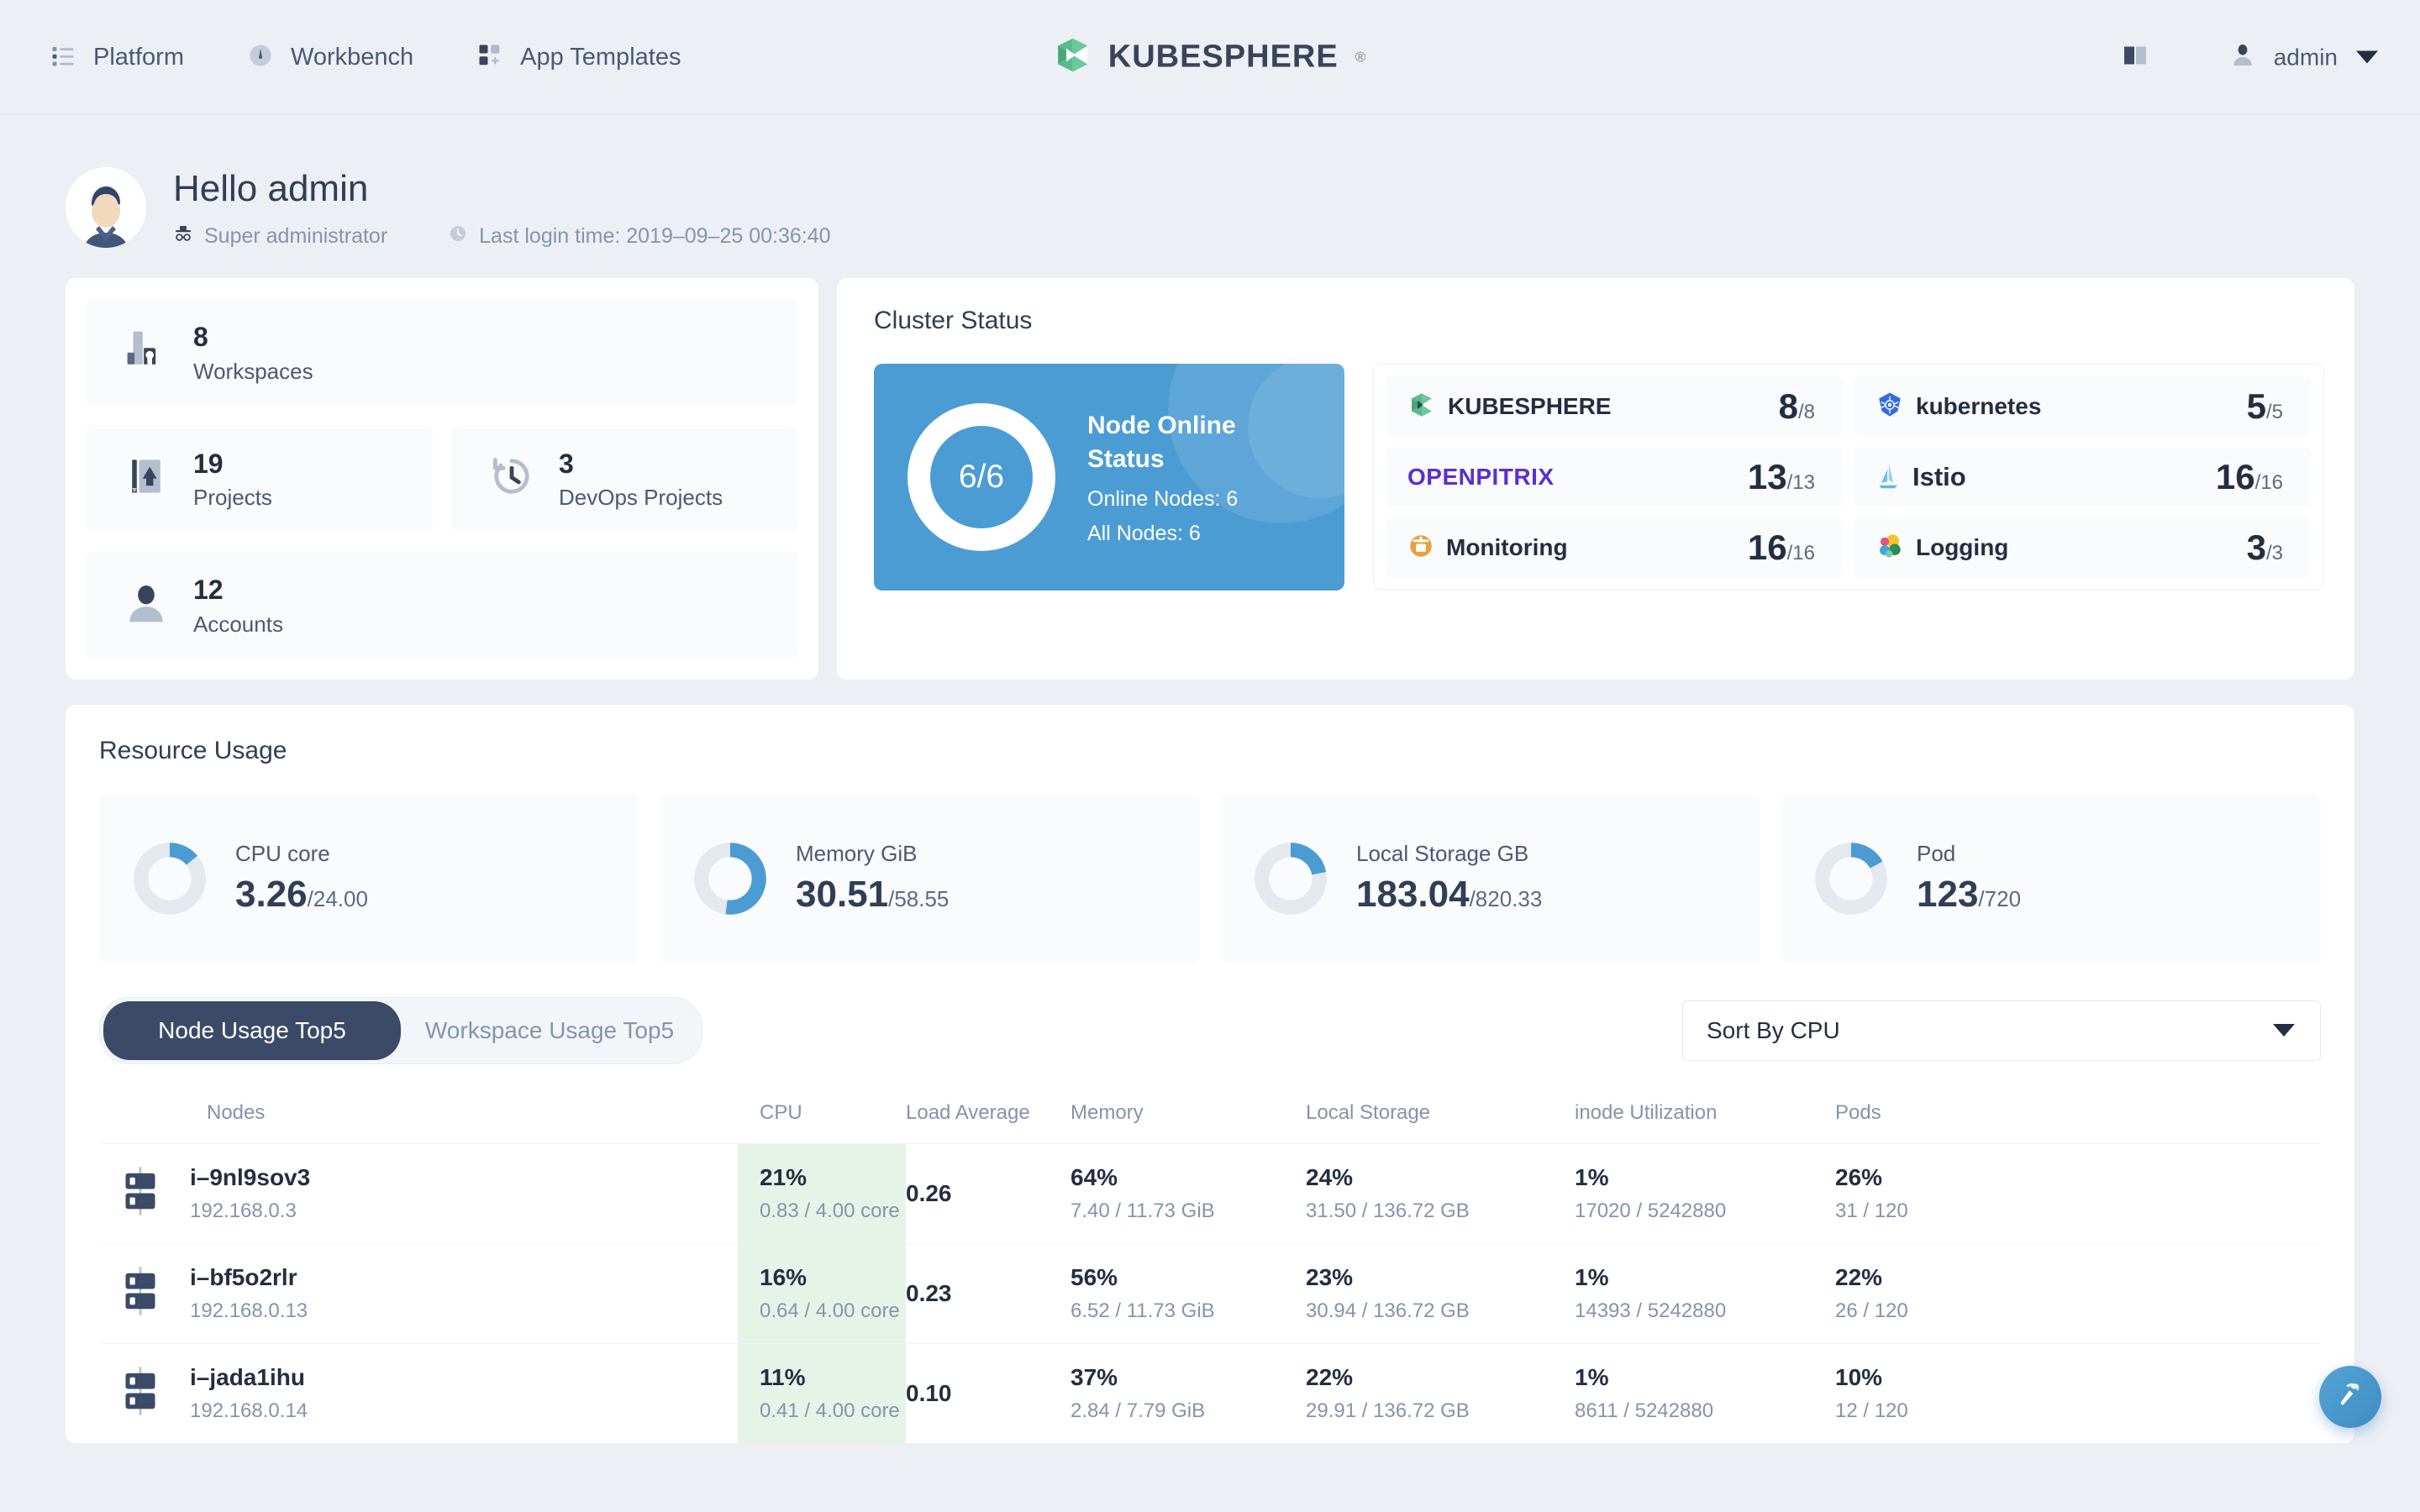 This screenshot has width=2420, height=1512. What do you see at coordinates (2242, 57) in the screenshot?
I see `user-icon` at bounding box center [2242, 57].